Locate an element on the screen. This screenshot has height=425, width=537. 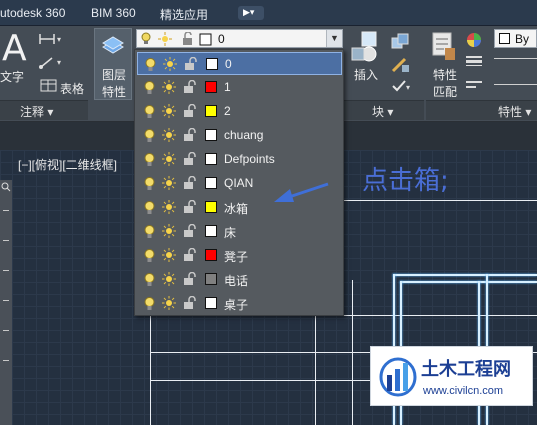
text-tool-icon: A is located at coordinates (14, 48).